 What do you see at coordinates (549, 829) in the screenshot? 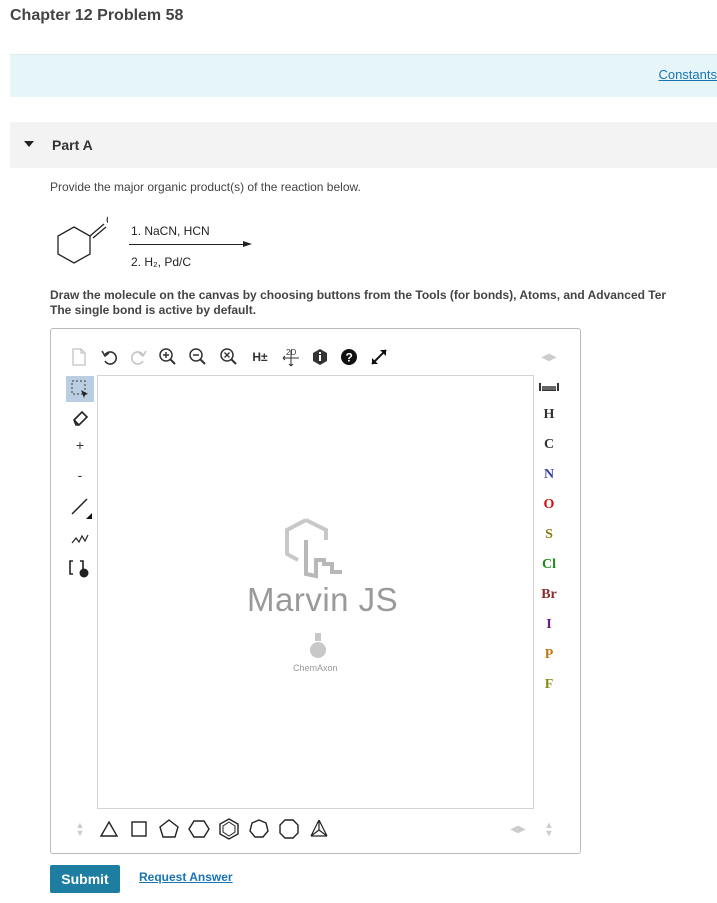
I see `bottom-right-scroll-icon: ▲ ▼` at bounding box center [549, 829].